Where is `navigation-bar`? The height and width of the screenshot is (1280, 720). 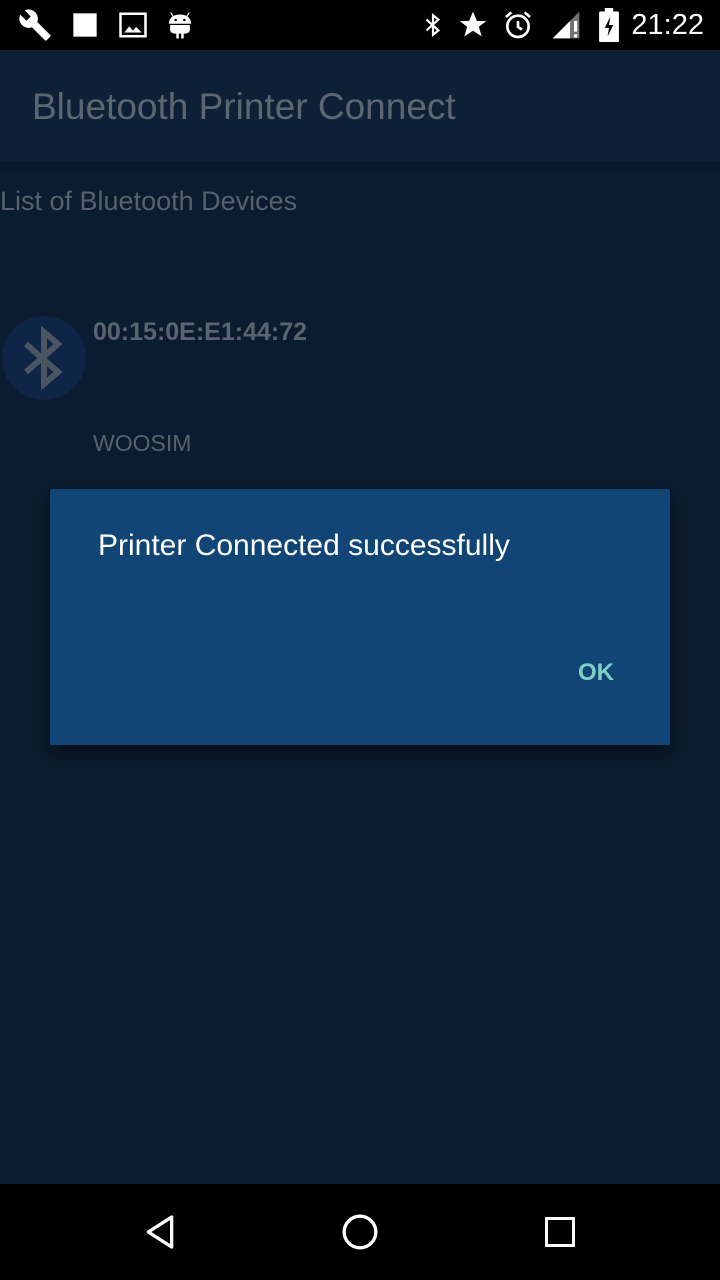
navigation-bar is located at coordinates (360, 1232).